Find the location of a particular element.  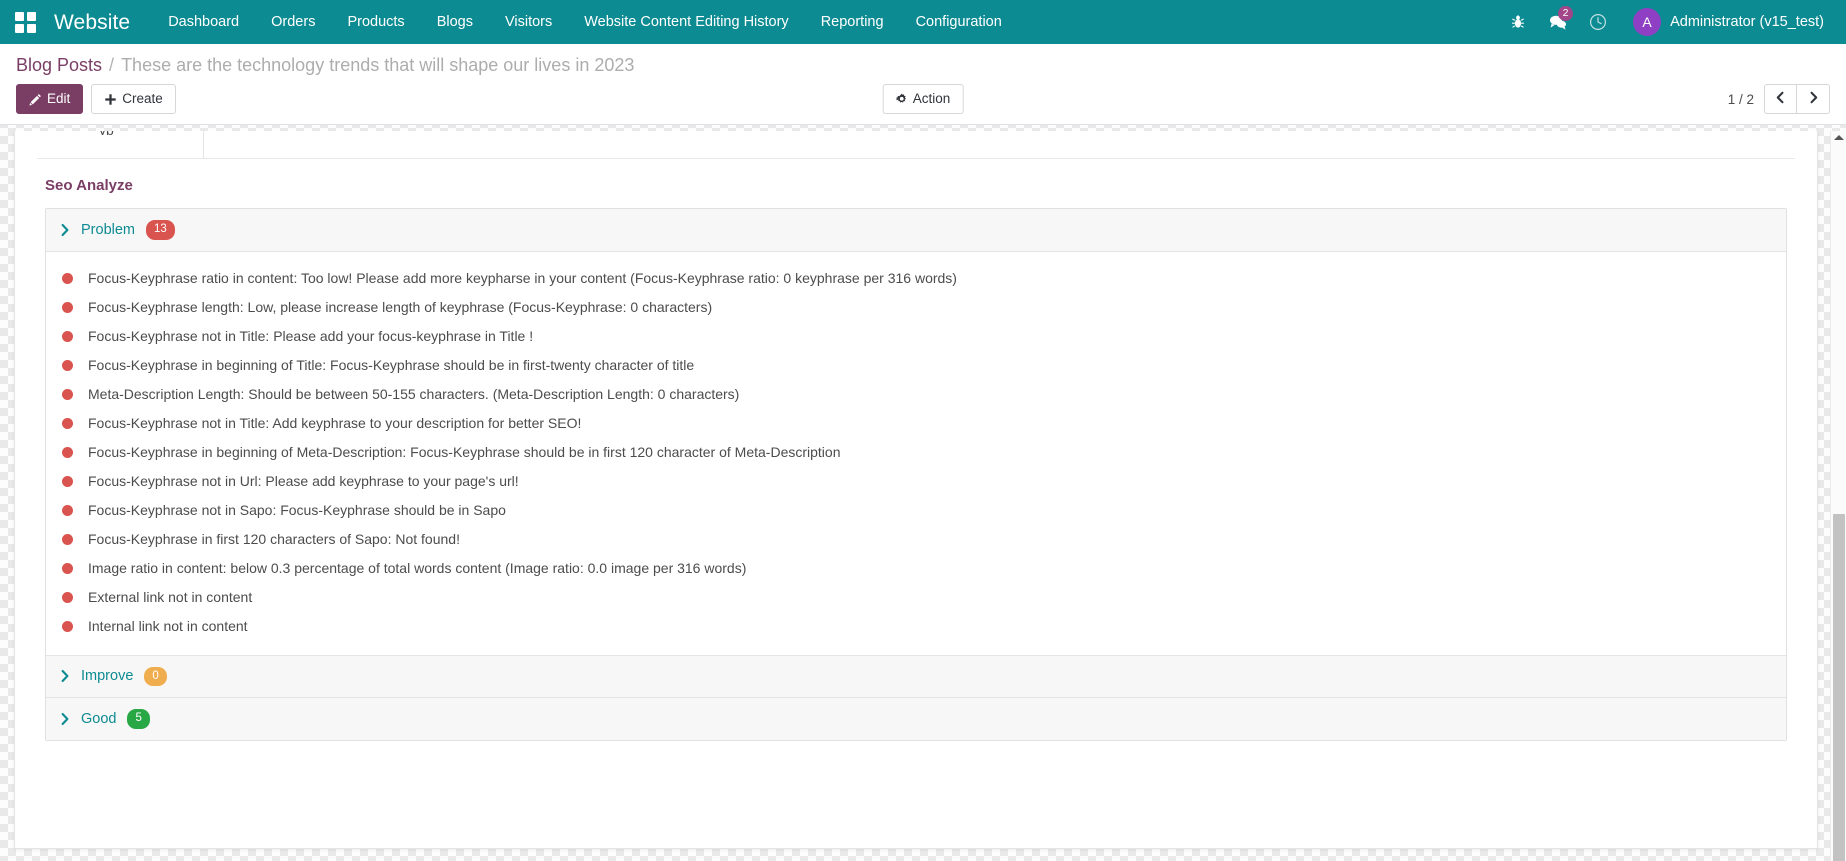

create-button-label: Create is located at coordinates (142, 99).